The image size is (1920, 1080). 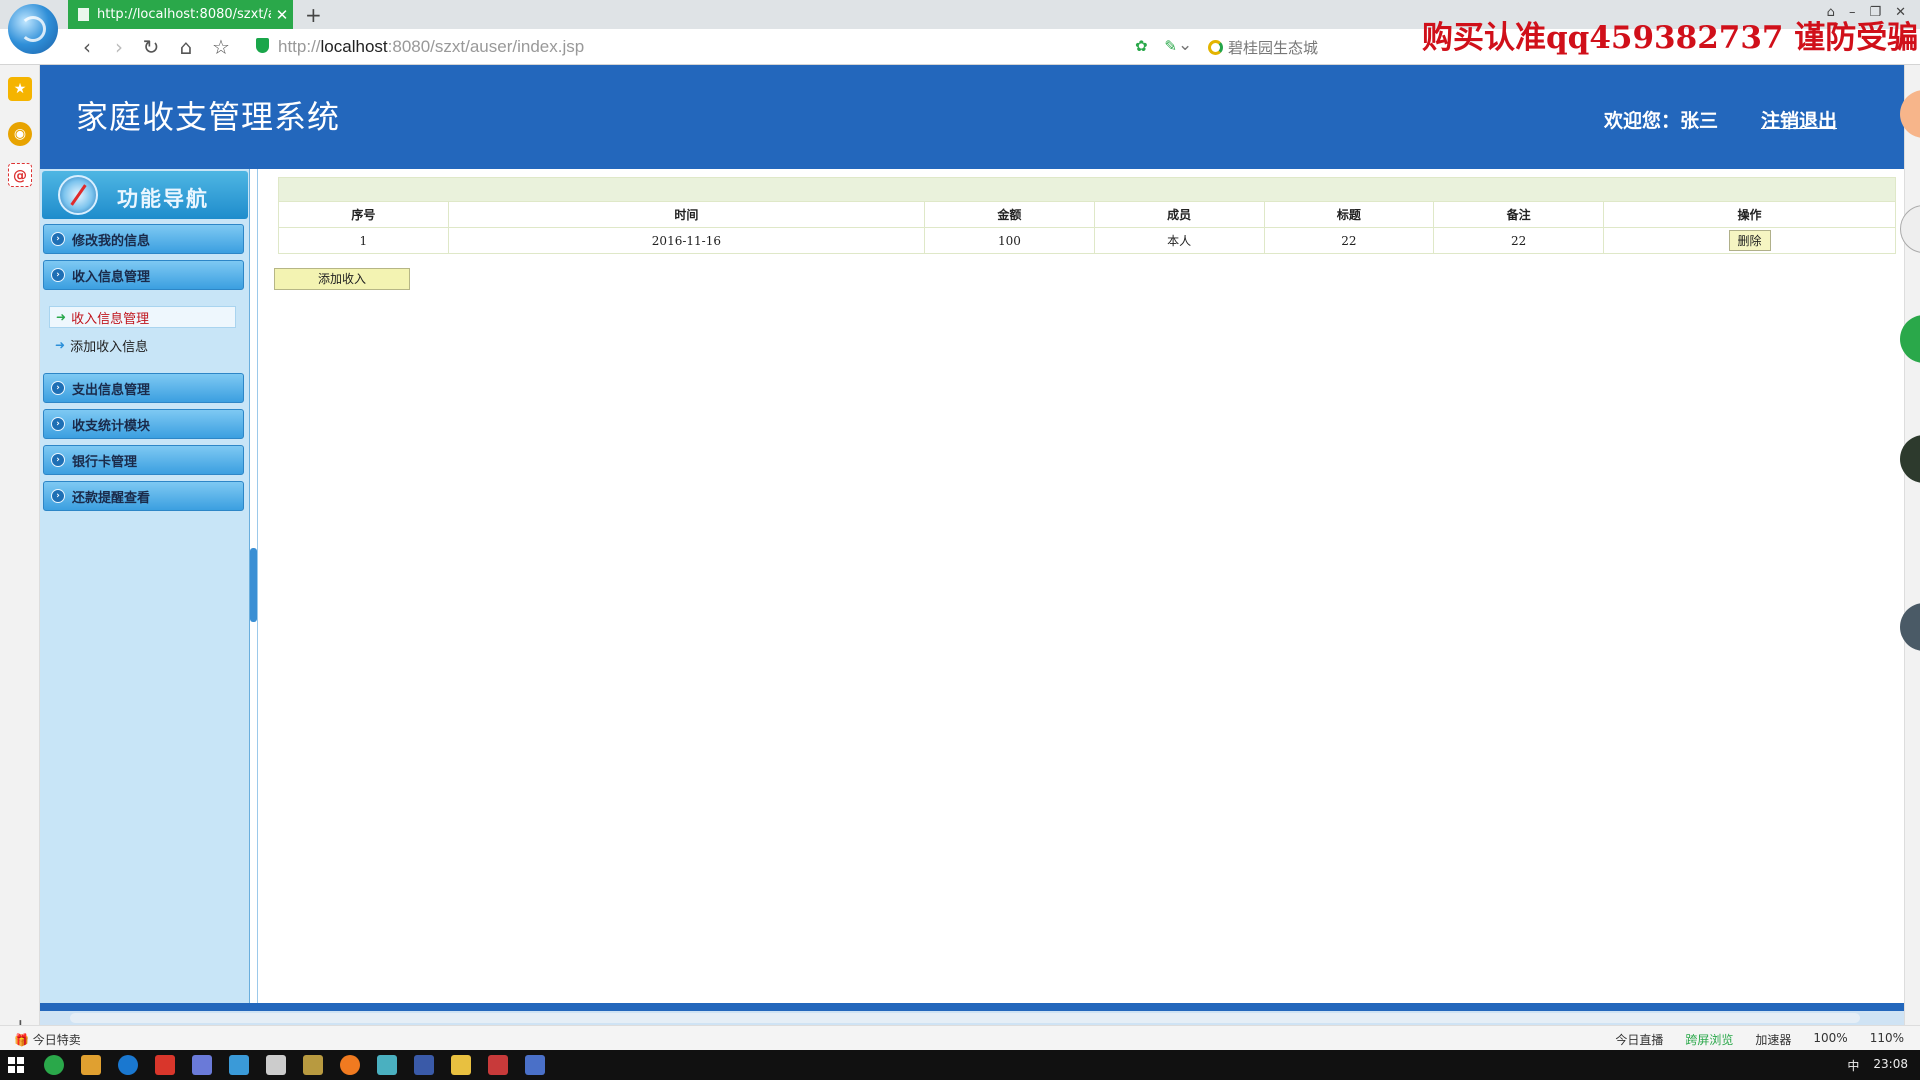 What do you see at coordinates (1185, 45) in the screenshot?
I see `chevron-down-icon: ⌄` at bounding box center [1185, 45].